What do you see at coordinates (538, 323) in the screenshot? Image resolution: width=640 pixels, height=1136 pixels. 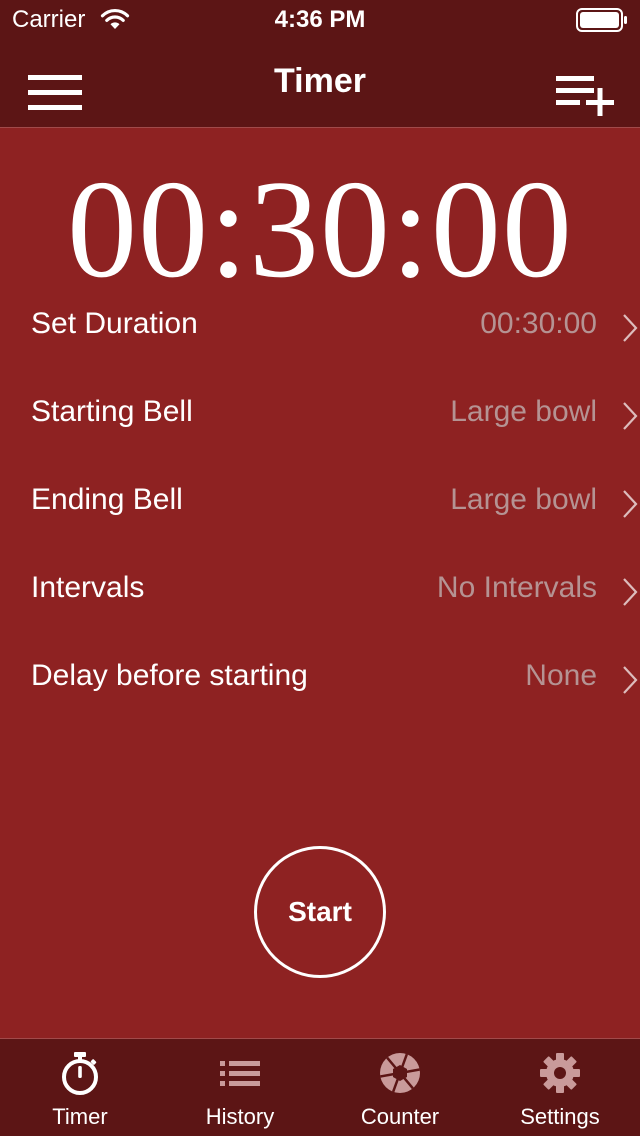 I see `set-duration-value: 00:30:00` at bounding box center [538, 323].